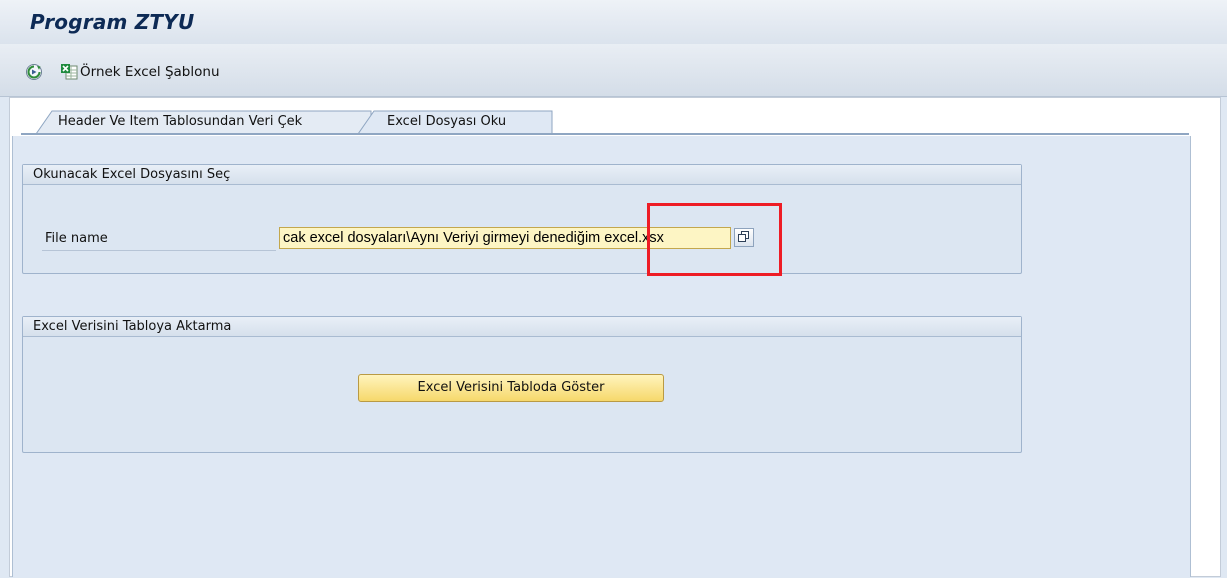  Describe the element at coordinates (522, 175) in the screenshot. I see `group-file-select-title: Okunacak Excel Dosyasını Seç` at that location.